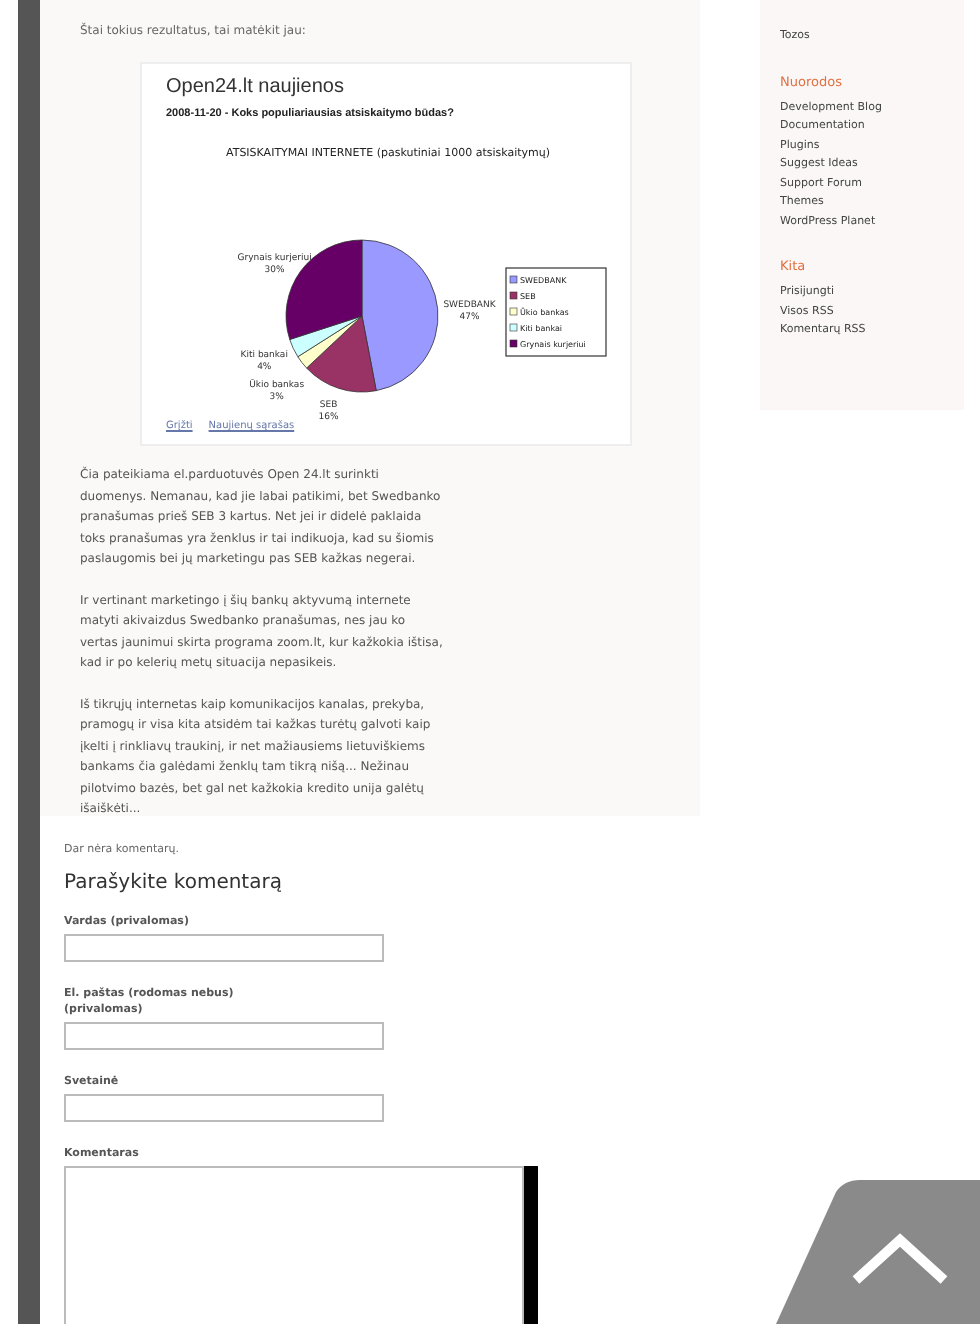 The width and height of the screenshot is (980, 1324). Describe the element at coordinates (556, 312) in the screenshot. I see `chart-legend` at that location.